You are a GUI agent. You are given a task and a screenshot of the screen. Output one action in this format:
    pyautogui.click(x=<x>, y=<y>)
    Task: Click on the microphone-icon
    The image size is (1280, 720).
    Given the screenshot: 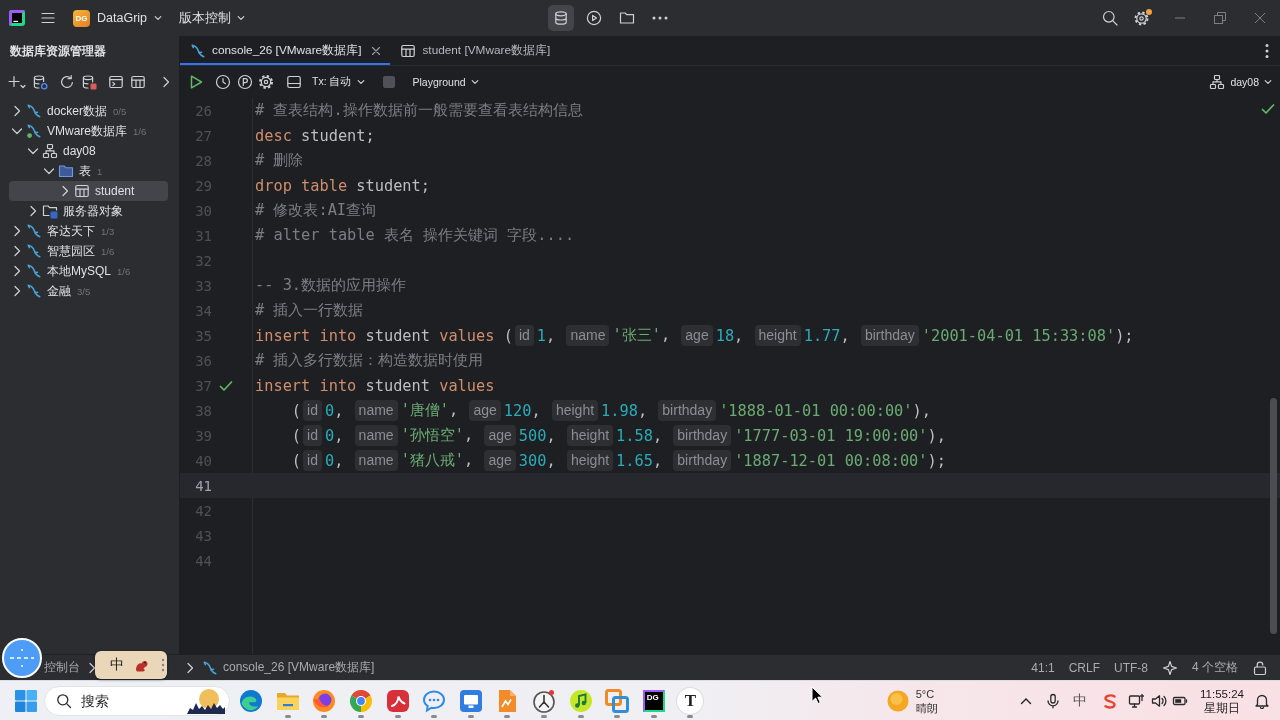 What is the action you would take?
    pyautogui.click(x=1053, y=700)
    